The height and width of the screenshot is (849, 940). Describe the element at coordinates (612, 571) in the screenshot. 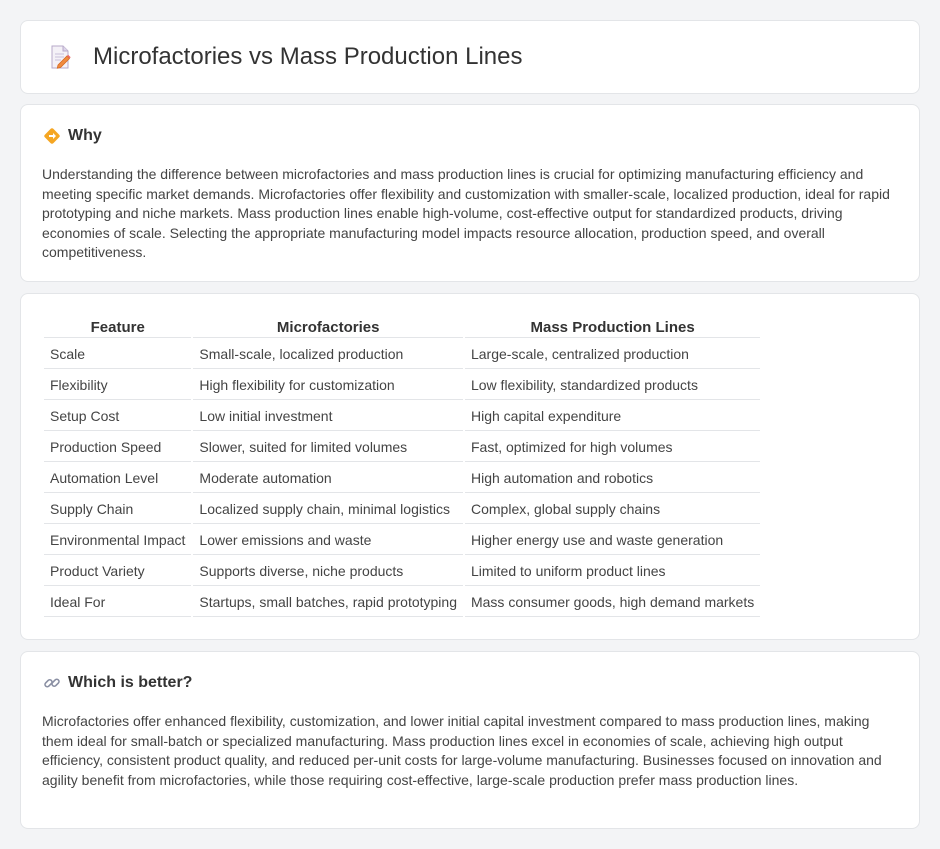

I see `table-cell: Limited to uniform product lines` at that location.